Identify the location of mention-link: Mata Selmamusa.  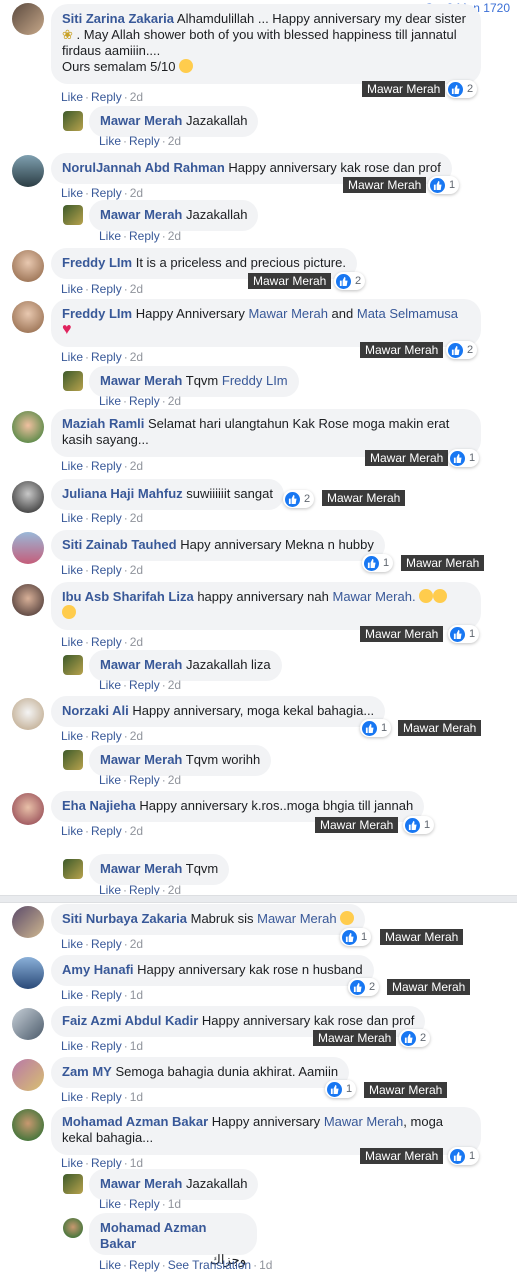
(407, 313).